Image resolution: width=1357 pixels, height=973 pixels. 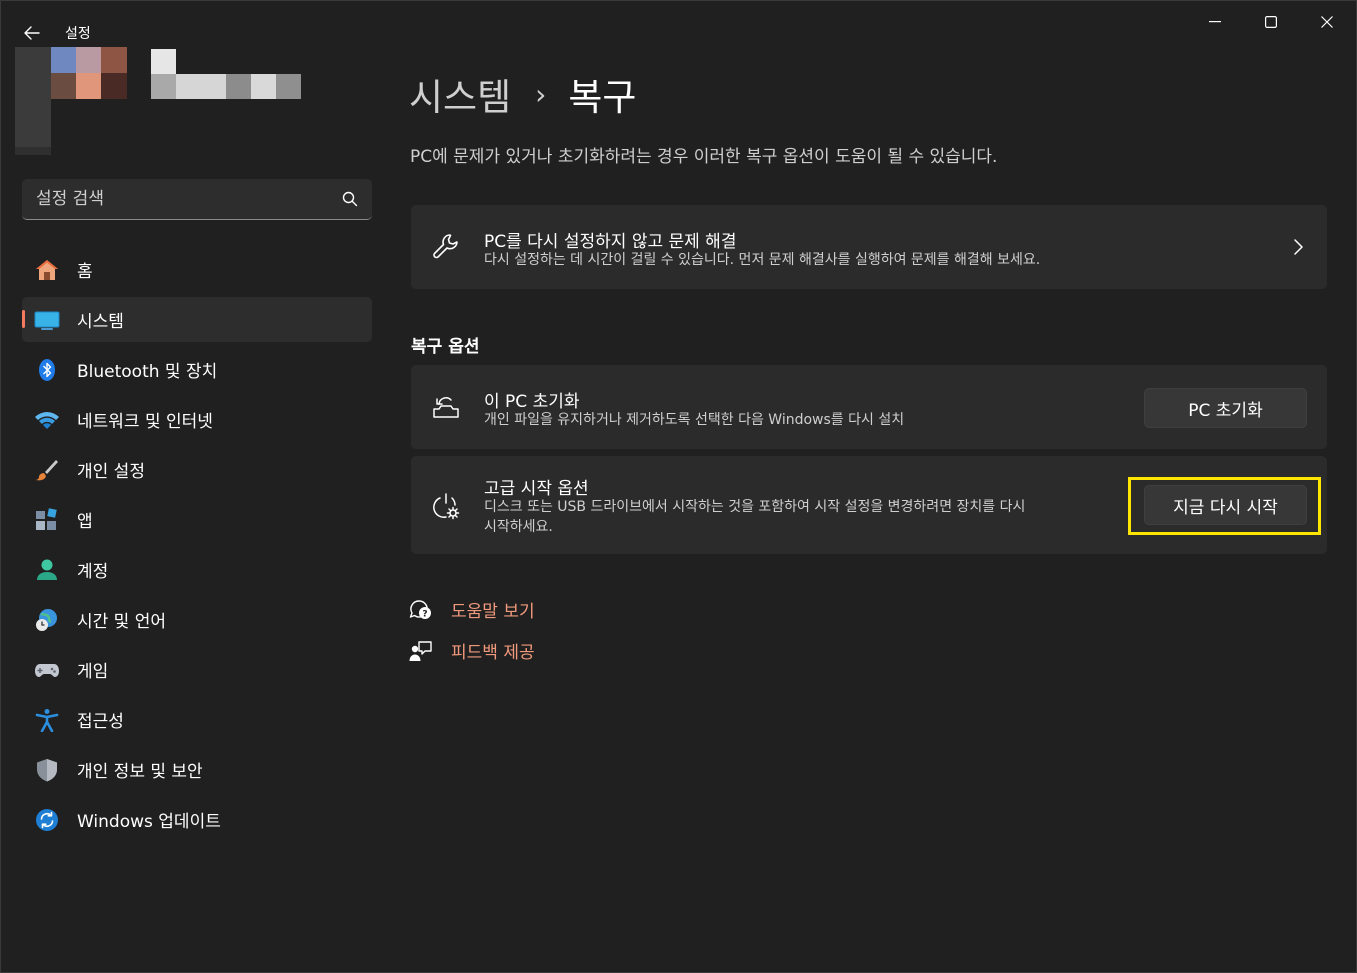 What do you see at coordinates (493, 650) in the screenshot?
I see `give-feedback-label: 피드백 제공` at bounding box center [493, 650].